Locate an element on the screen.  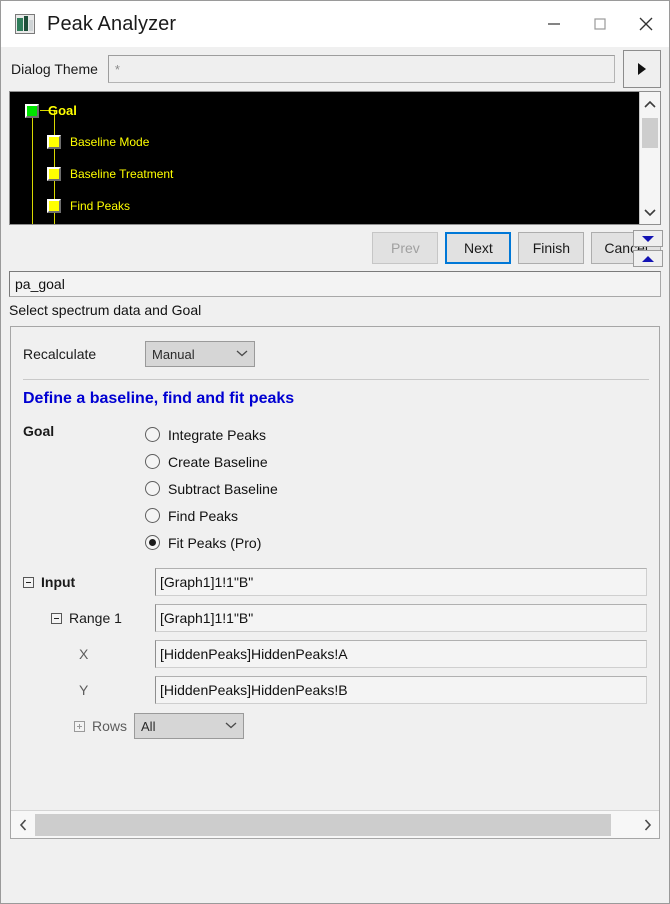
goal-label: Goal is located at coordinates (39, 431).